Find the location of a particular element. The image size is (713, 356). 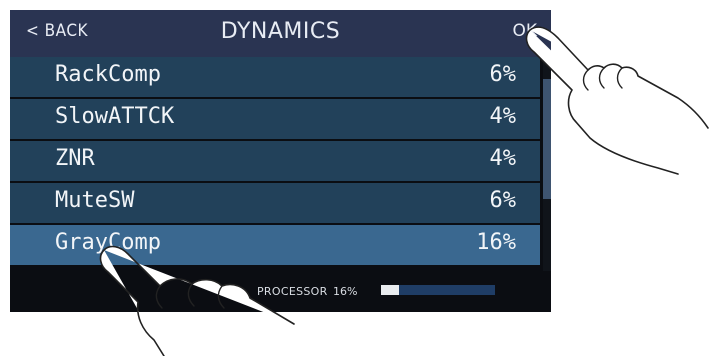

effect-name: SlowATTCK is located at coordinates (115, 116).